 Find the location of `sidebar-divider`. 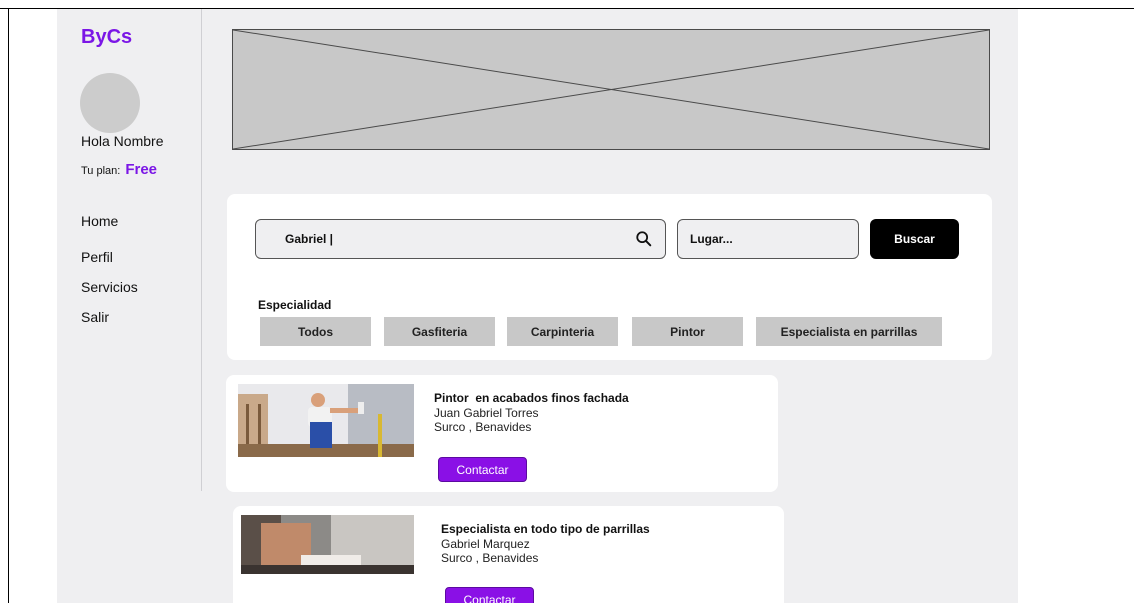

sidebar-divider is located at coordinates (201, 250).